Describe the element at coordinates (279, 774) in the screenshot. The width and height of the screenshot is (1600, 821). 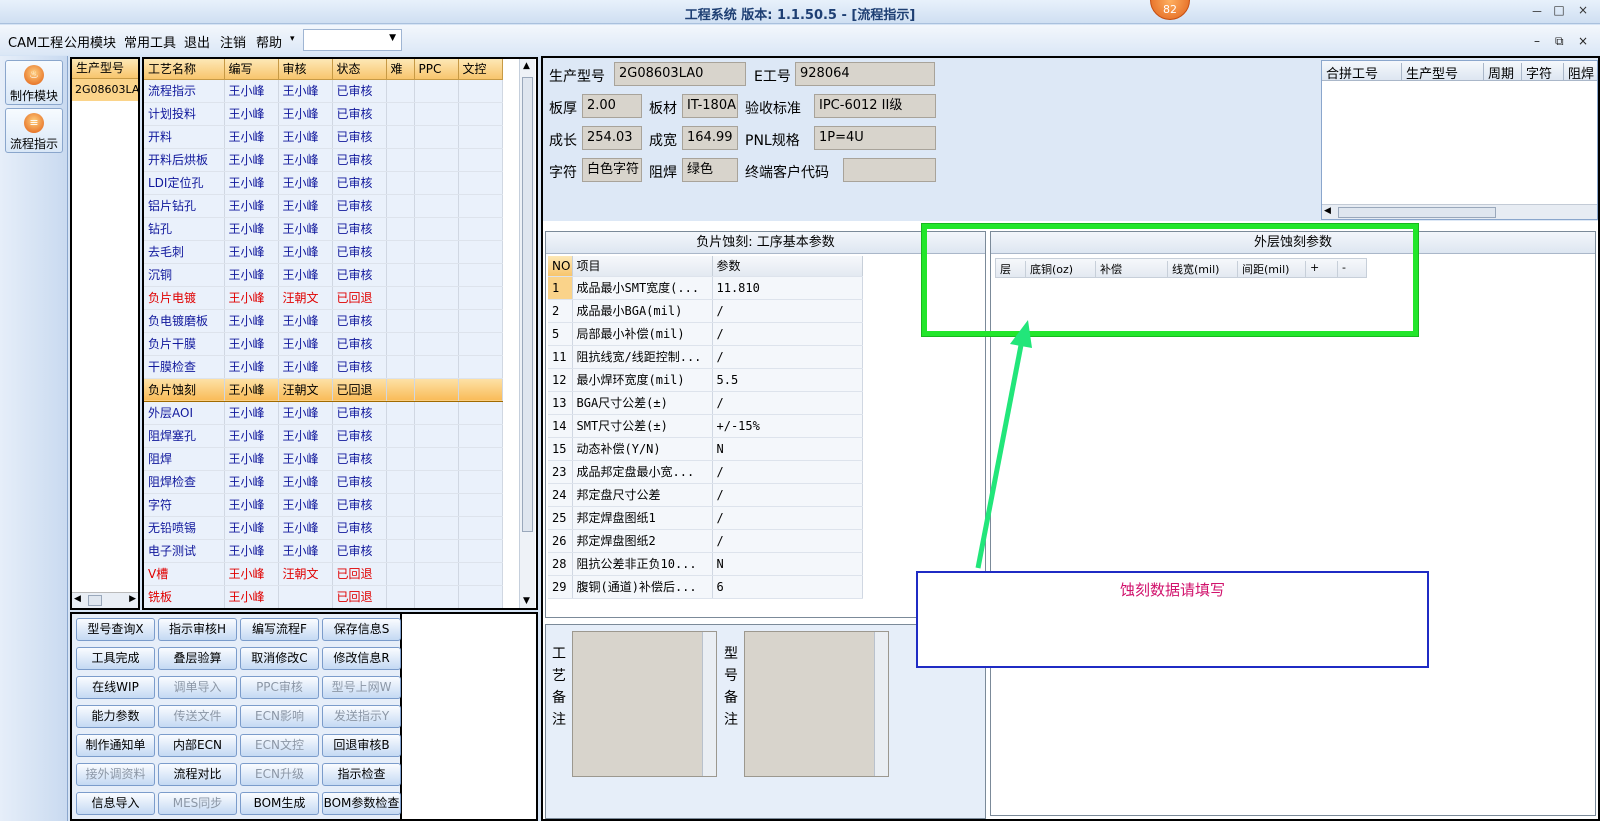
I see `function-button: ECN升级` at that location.